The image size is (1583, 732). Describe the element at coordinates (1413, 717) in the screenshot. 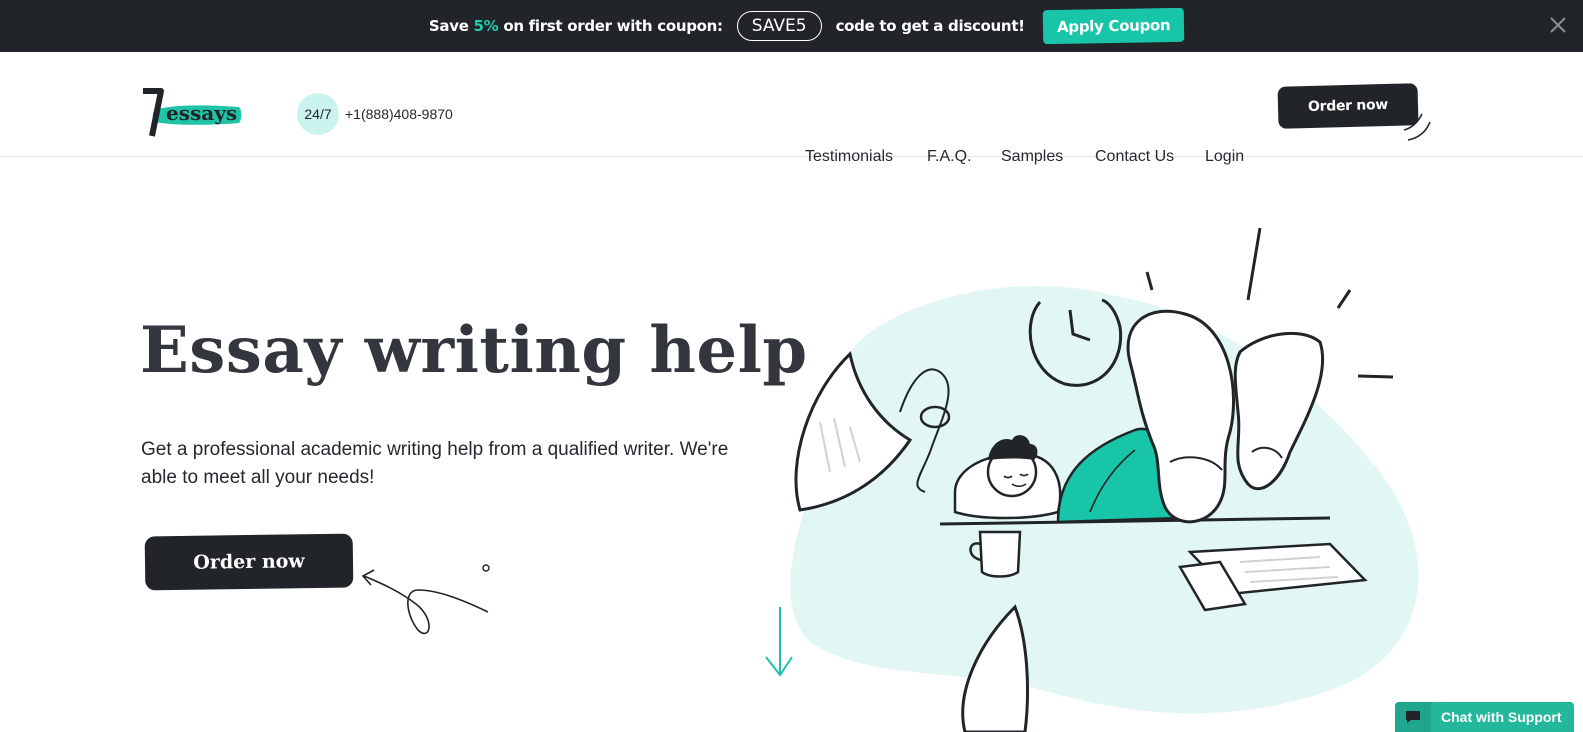

I see `chat-bubble-icon` at that location.